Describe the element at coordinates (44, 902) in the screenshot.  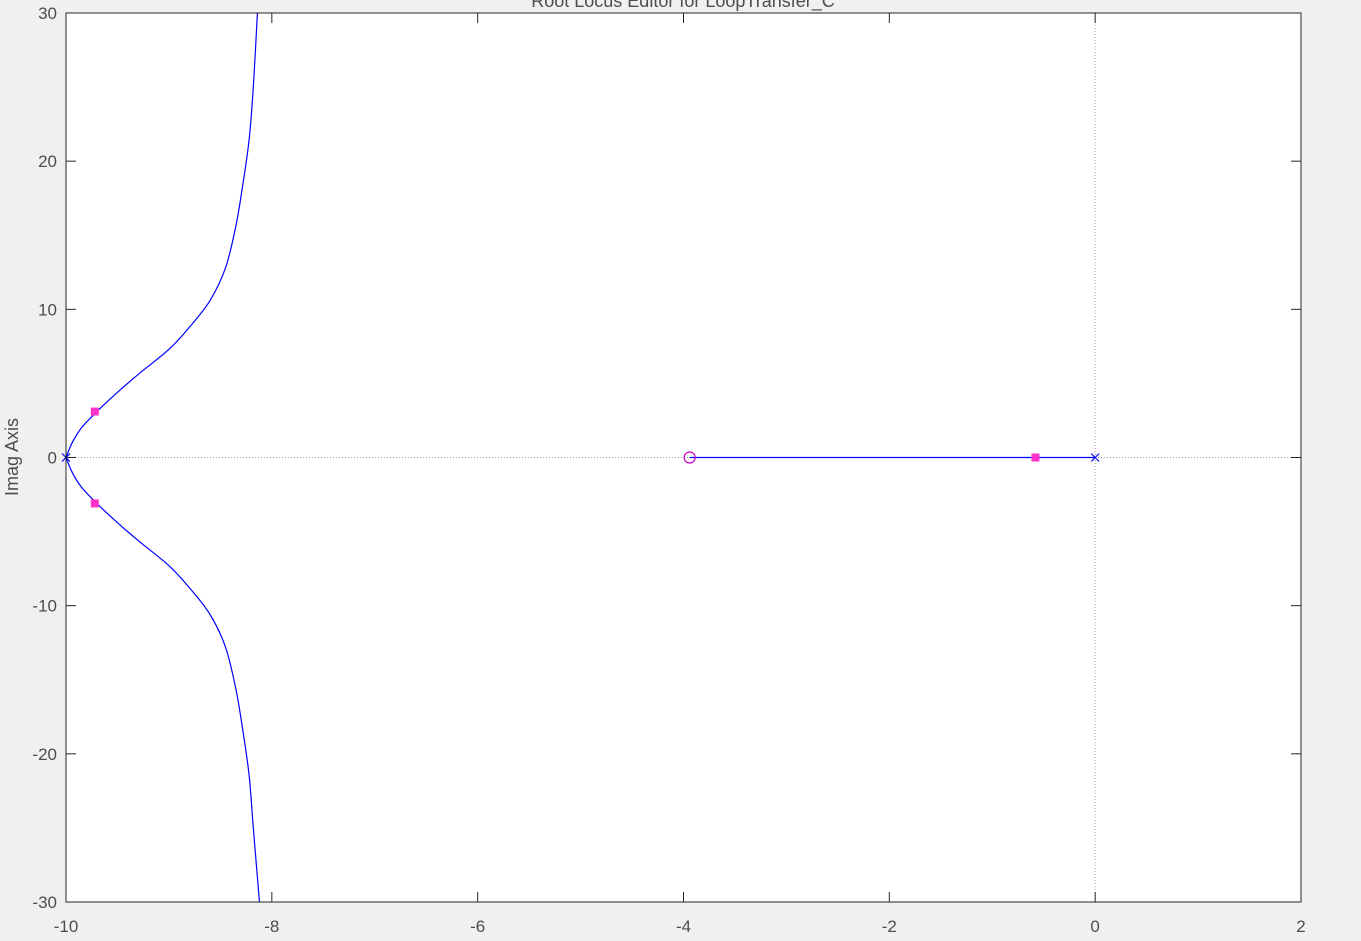
I see `y-tick-label: -30` at that location.